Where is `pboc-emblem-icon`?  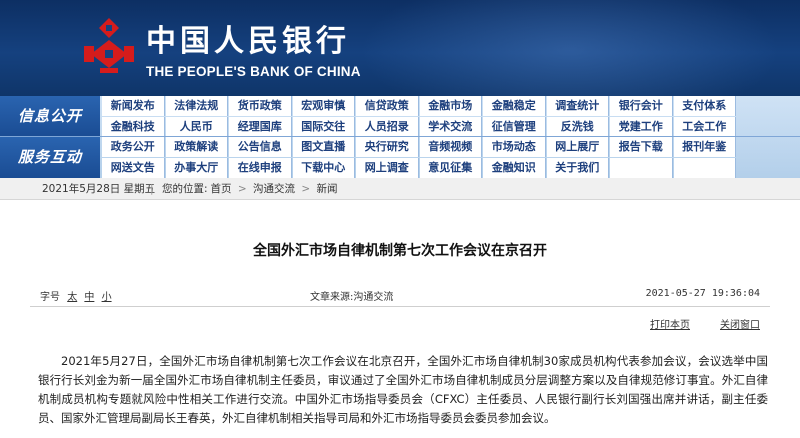
pboc-emblem-icon is located at coordinates (109, 45).